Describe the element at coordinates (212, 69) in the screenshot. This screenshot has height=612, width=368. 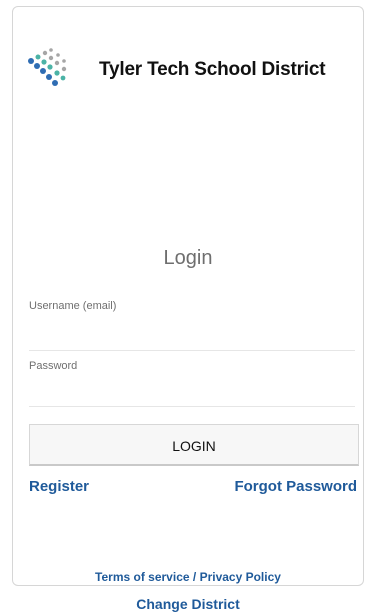
I see `district-name: Tyler Tech School District` at that location.